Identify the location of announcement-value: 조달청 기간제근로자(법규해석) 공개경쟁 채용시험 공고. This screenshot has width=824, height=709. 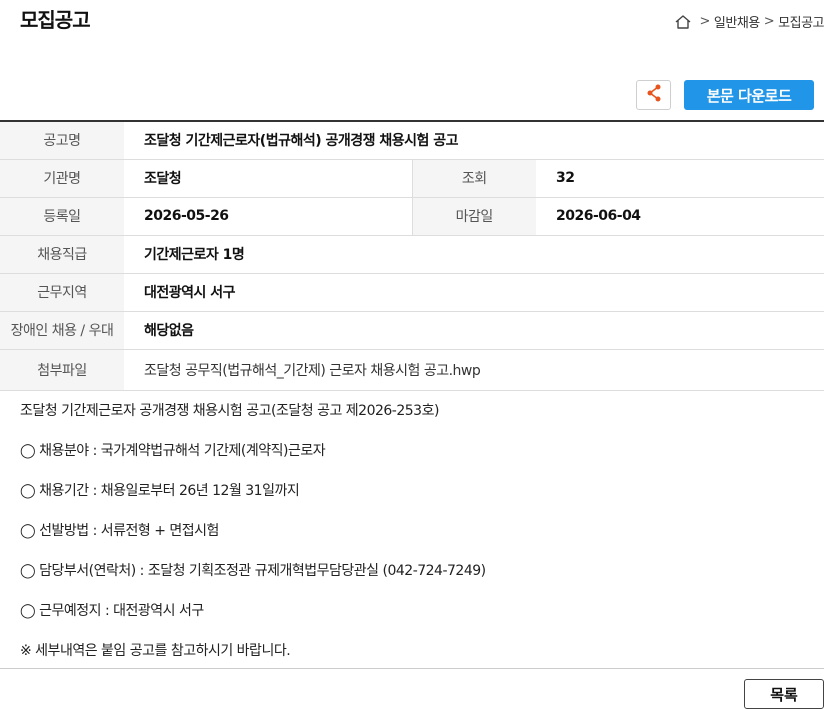
(474, 140).